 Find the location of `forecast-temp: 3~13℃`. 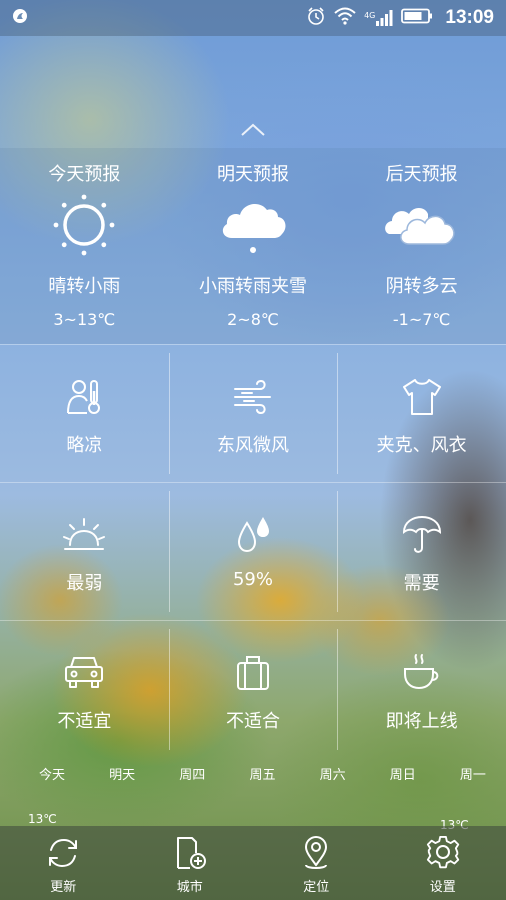

forecast-temp: 3~13℃ is located at coordinates (84, 319).